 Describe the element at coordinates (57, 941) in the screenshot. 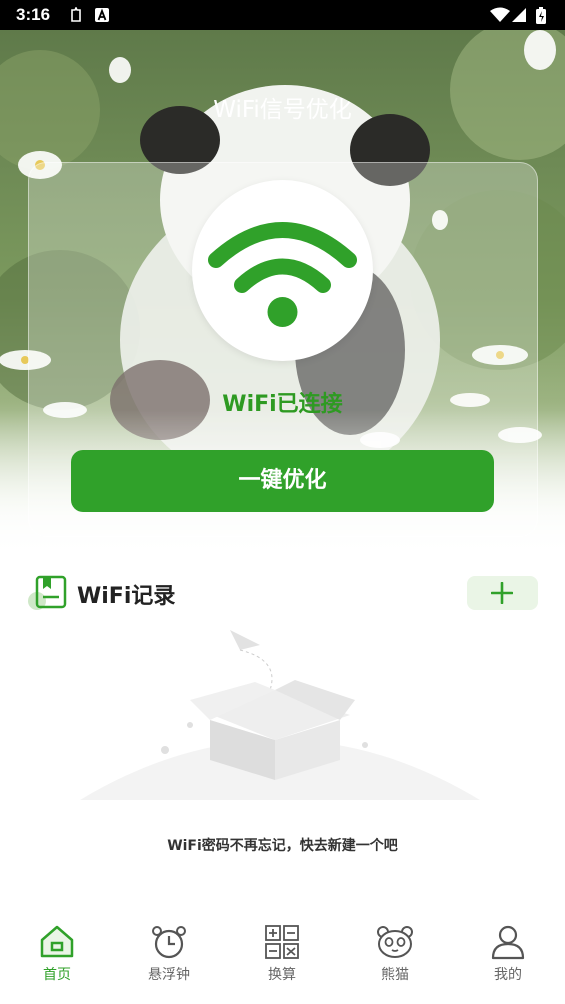

I see `home-icon` at that location.